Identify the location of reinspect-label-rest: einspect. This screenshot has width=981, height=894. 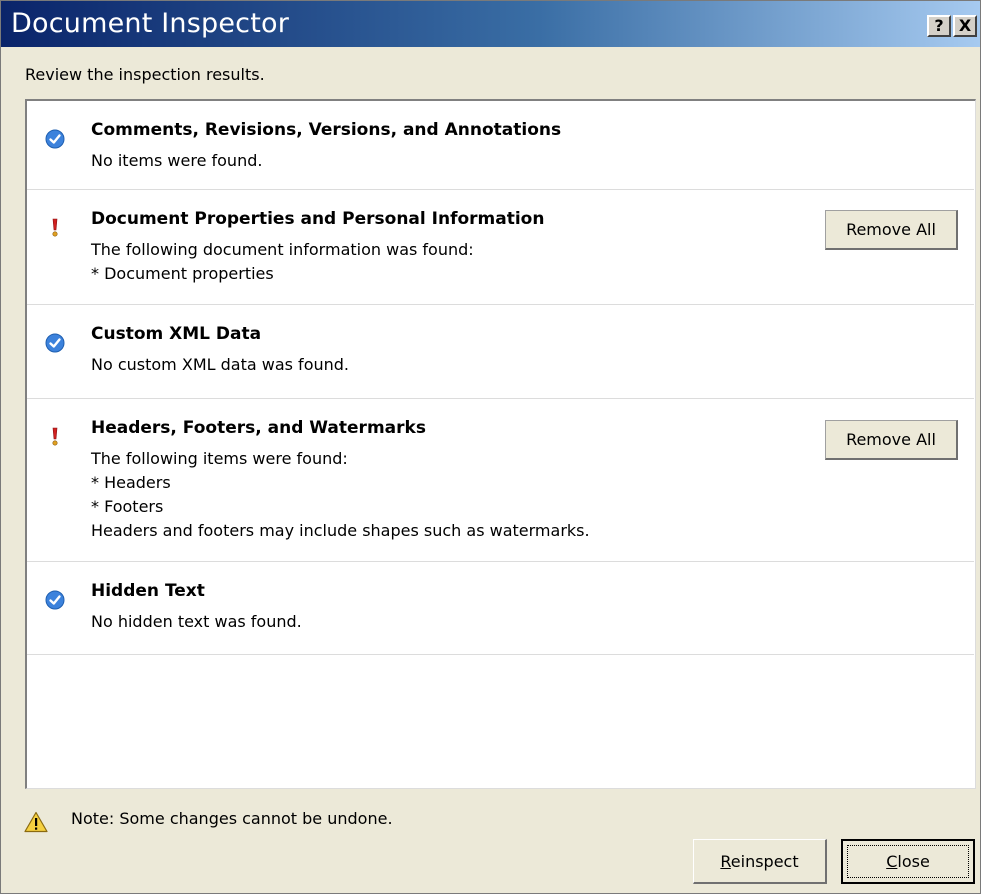
(764, 861).